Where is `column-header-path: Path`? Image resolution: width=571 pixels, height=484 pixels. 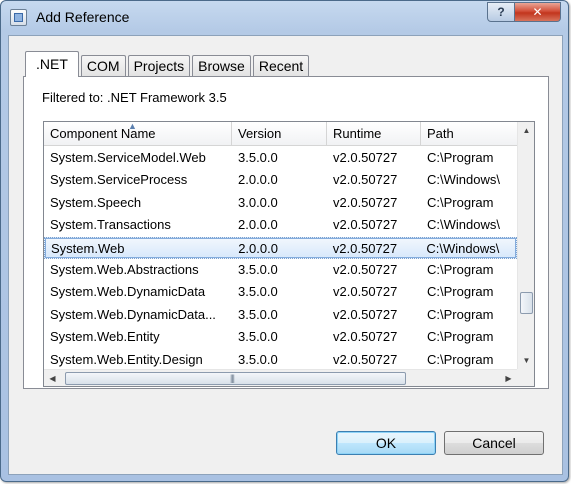
column-header-path: Path is located at coordinates (469, 134).